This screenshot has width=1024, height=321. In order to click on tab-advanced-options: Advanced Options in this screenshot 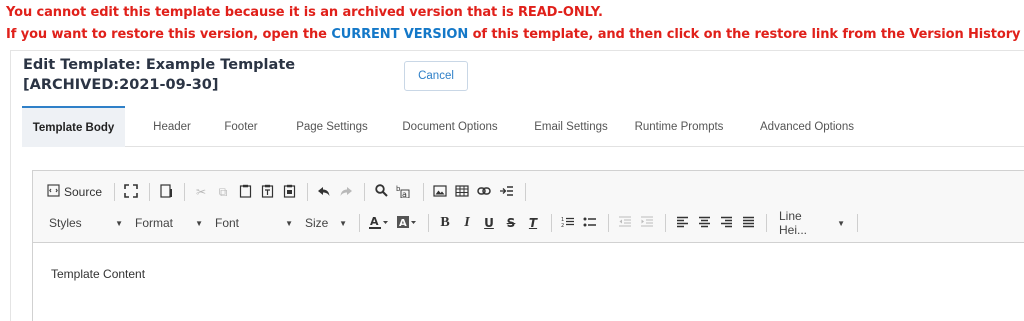, I will do `click(807, 126)`.